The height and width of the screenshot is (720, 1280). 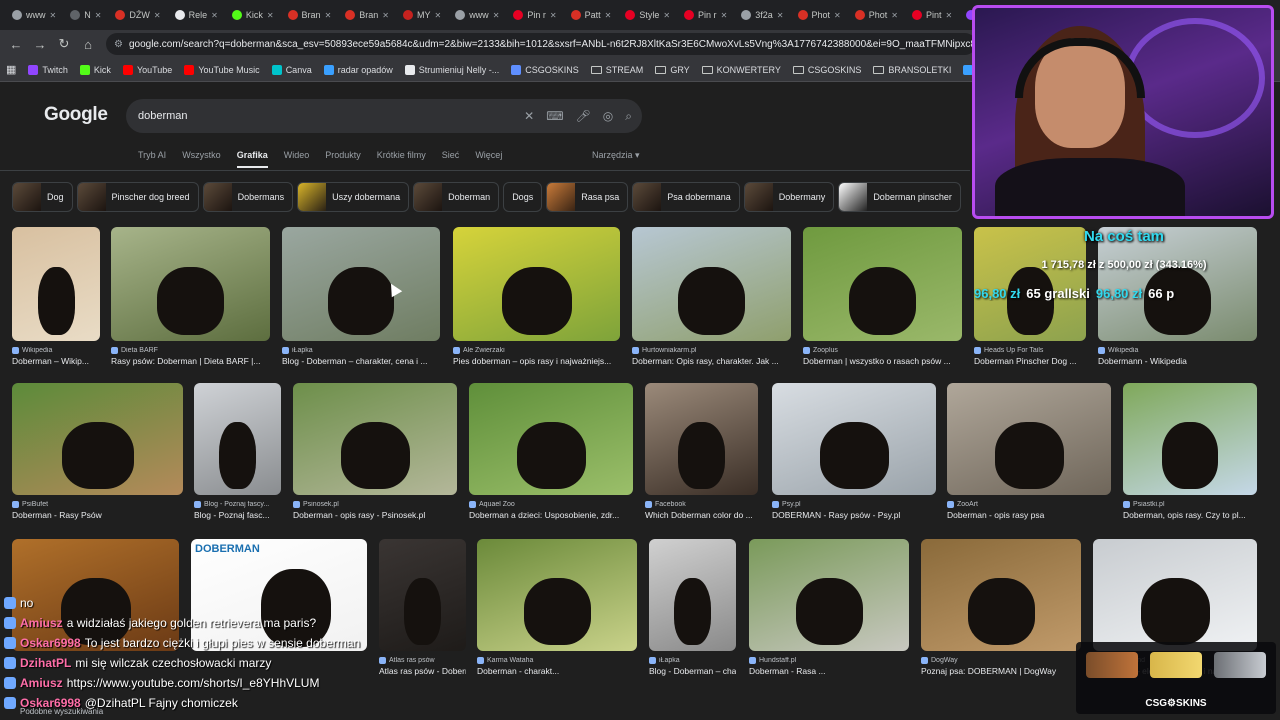 I want to click on result-source: Facebook, so click(x=701, y=504).